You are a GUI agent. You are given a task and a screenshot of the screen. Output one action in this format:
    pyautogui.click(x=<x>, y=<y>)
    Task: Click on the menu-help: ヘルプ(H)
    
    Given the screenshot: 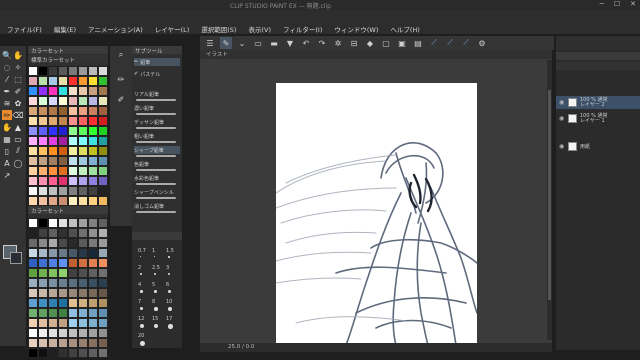 What is the action you would take?
    pyautogui.click(x=404, y=28)
    